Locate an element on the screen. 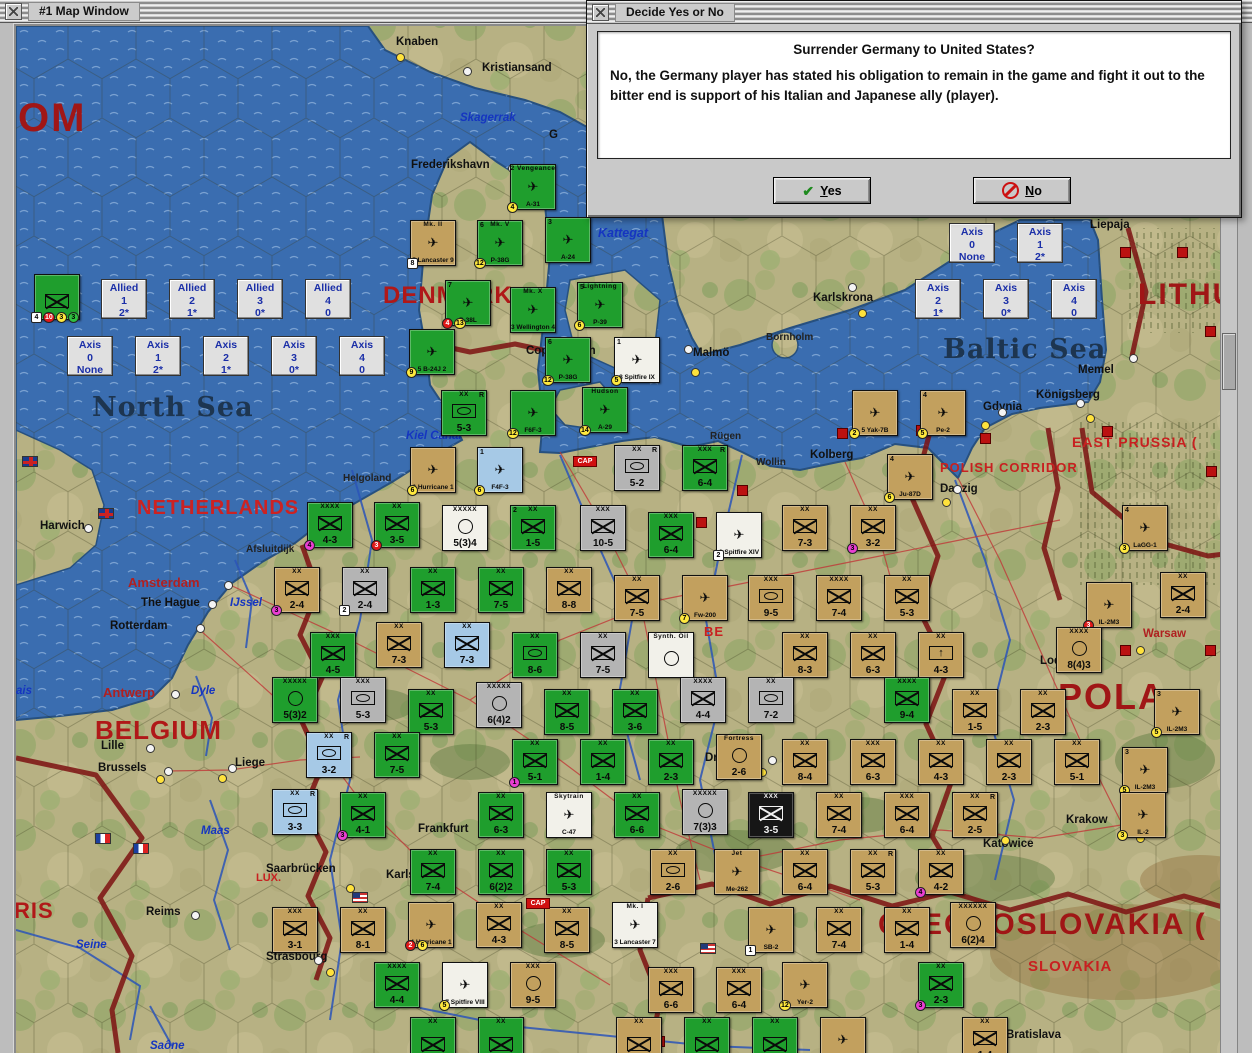 The height and width of the screenshot is (1053, 1252). unit-counter: ✈ 5 B-24J 29 is located at coordinates (430, 353).